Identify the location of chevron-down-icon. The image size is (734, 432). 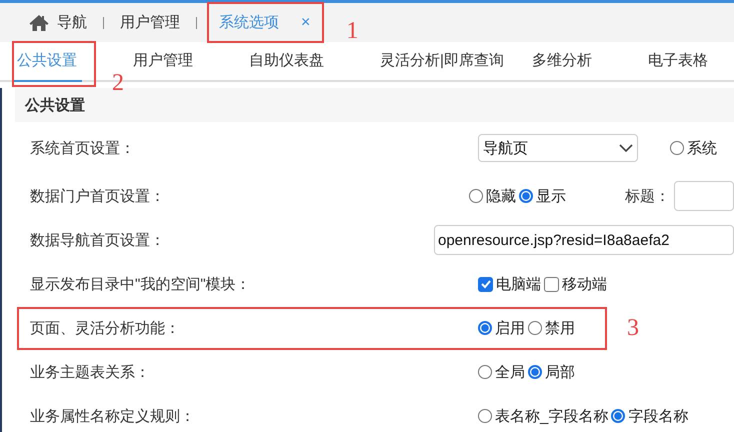
(626, 148).